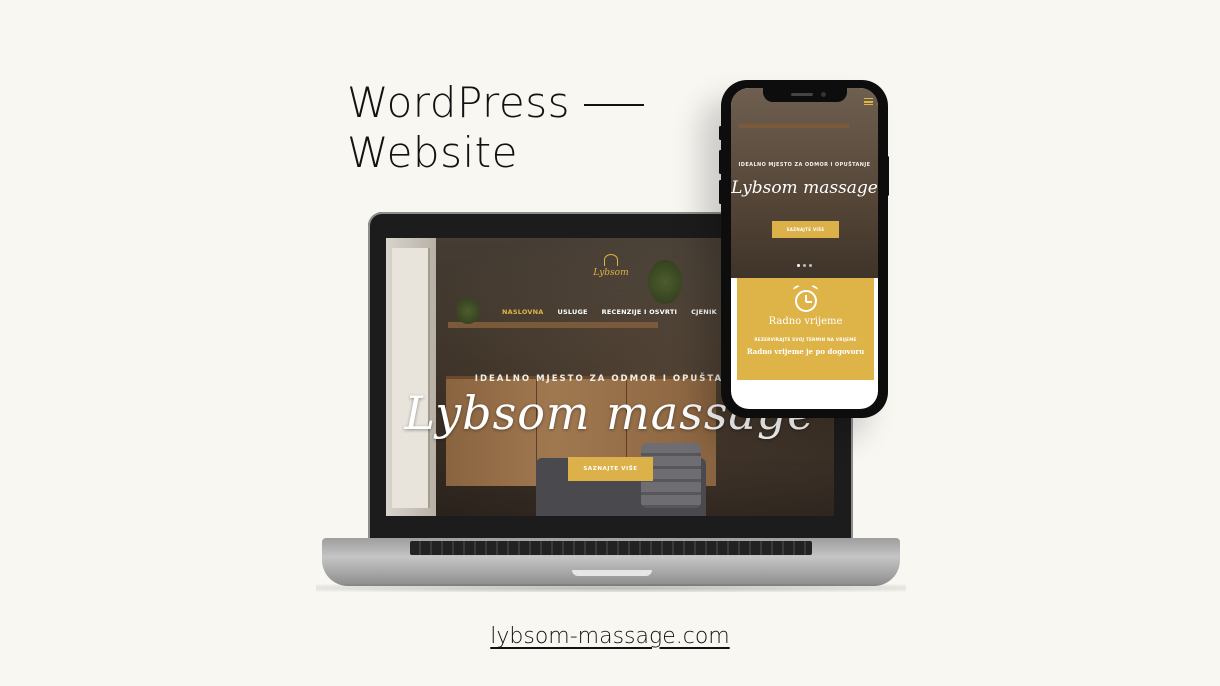 The height and width of the screenshot is (686, 1220). Describe the element at coordinates (611, 588) in the screenshot. I see `laptop-shadow` at that location.